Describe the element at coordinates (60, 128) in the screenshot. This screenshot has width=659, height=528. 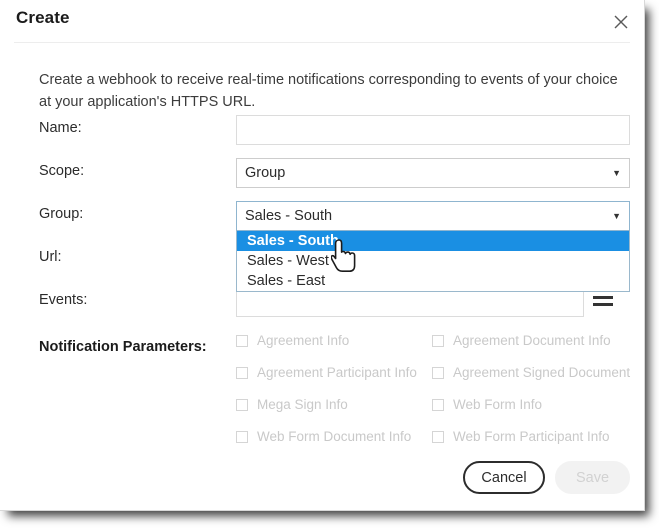
I see `name-label: Name:` at that location.